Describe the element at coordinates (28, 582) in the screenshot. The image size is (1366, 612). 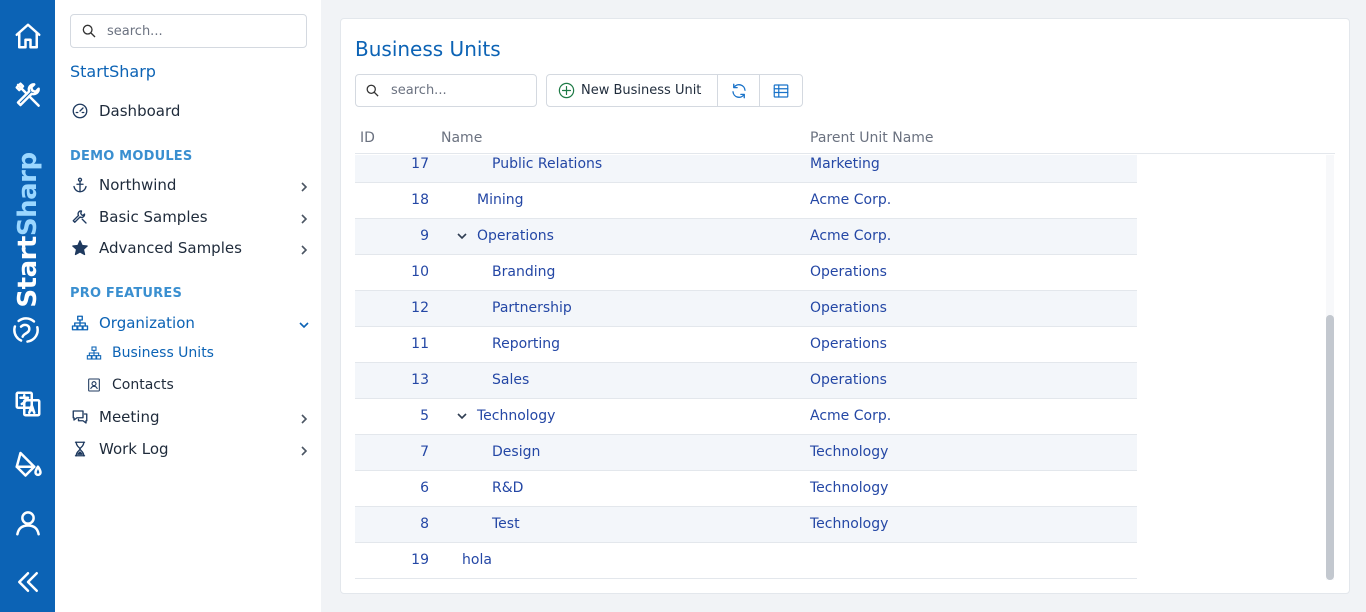
I see `collapse-icon` at that location.